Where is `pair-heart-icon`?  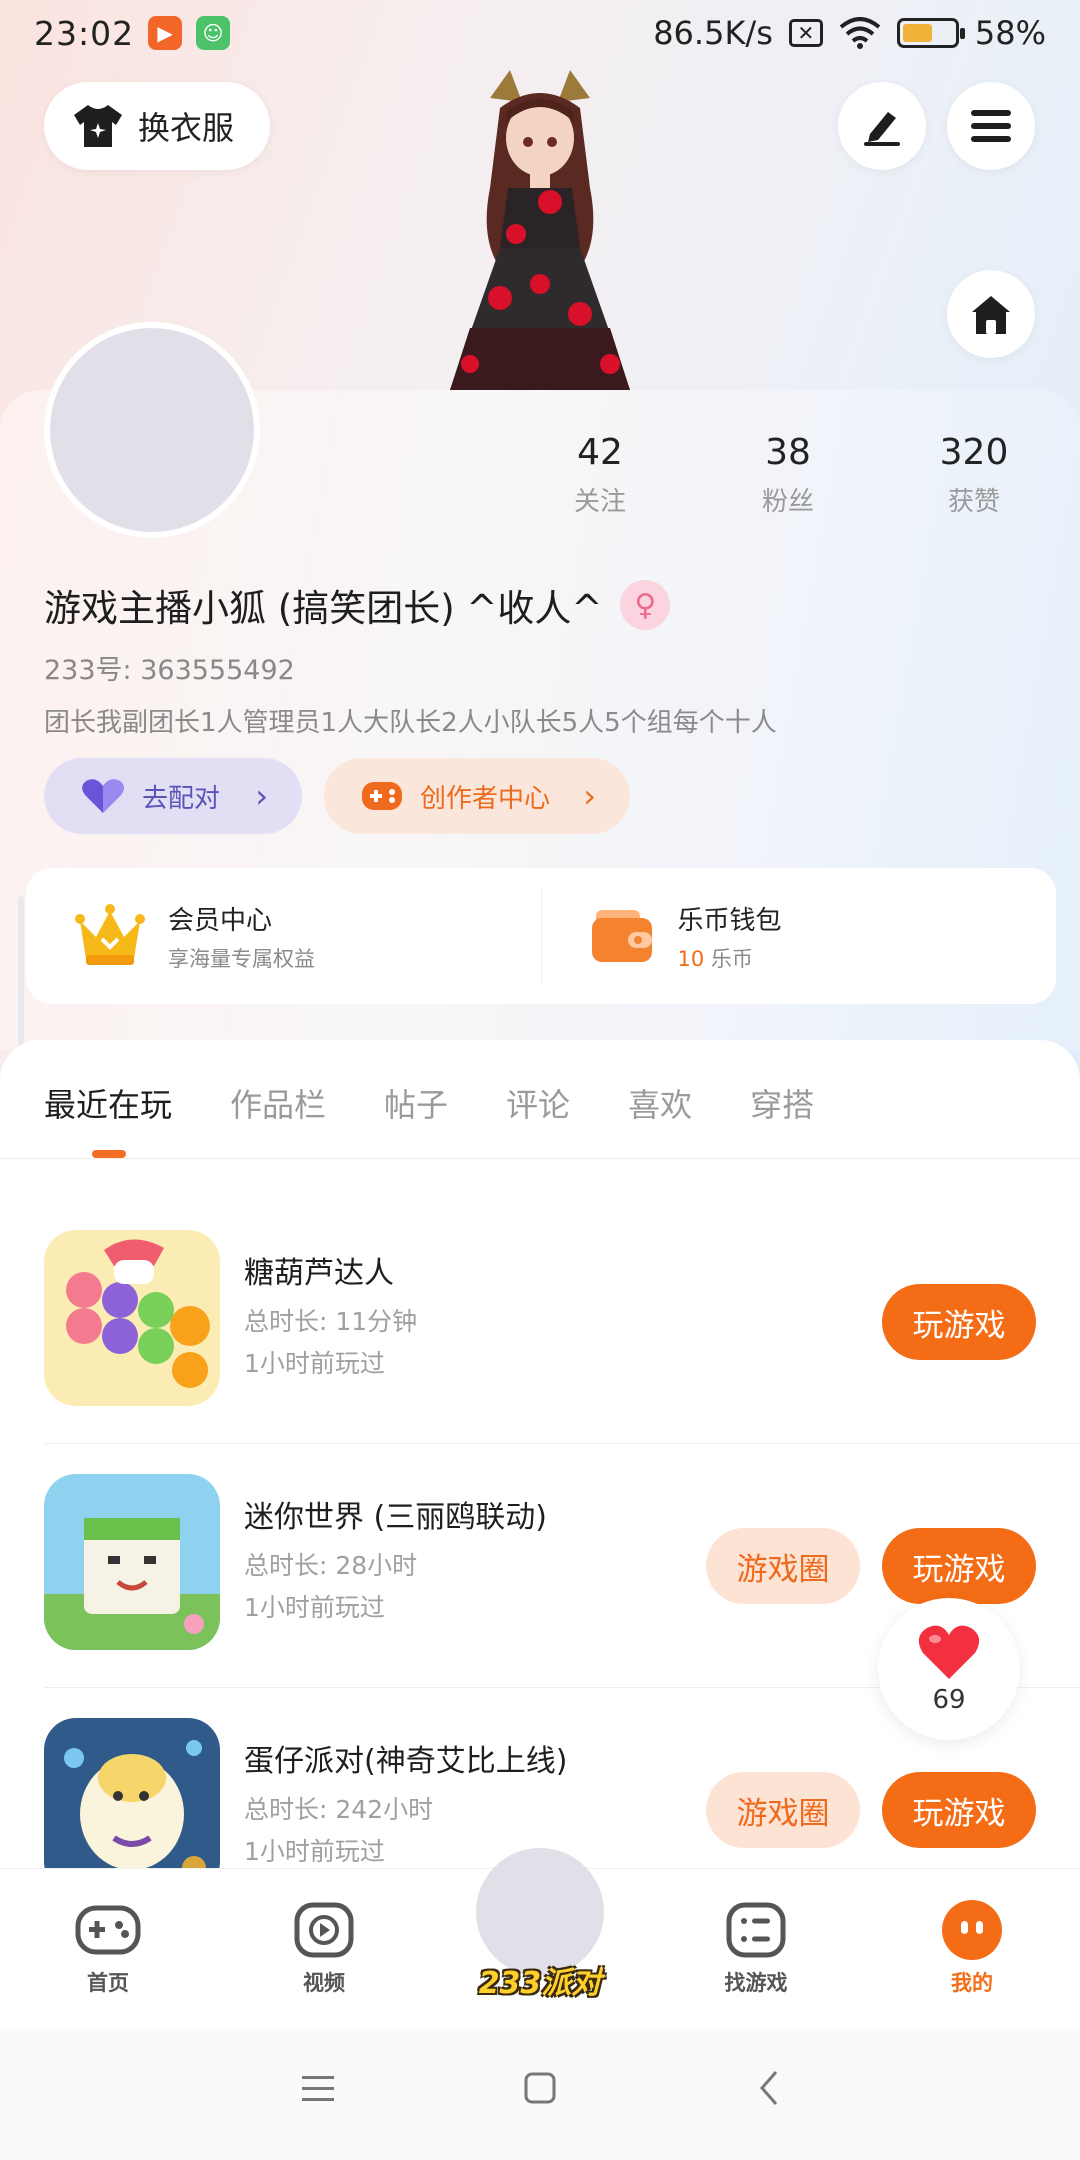 pair-heart-icon is located at coordinates (103, 796).